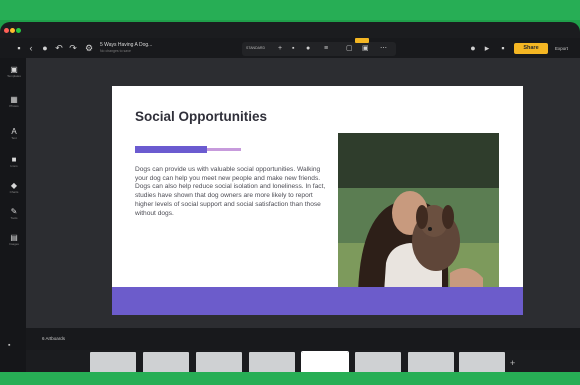 The width and height of the screenshot is (580, 385). I want to click on sidebar-item-label: Images, so click(14, 244).